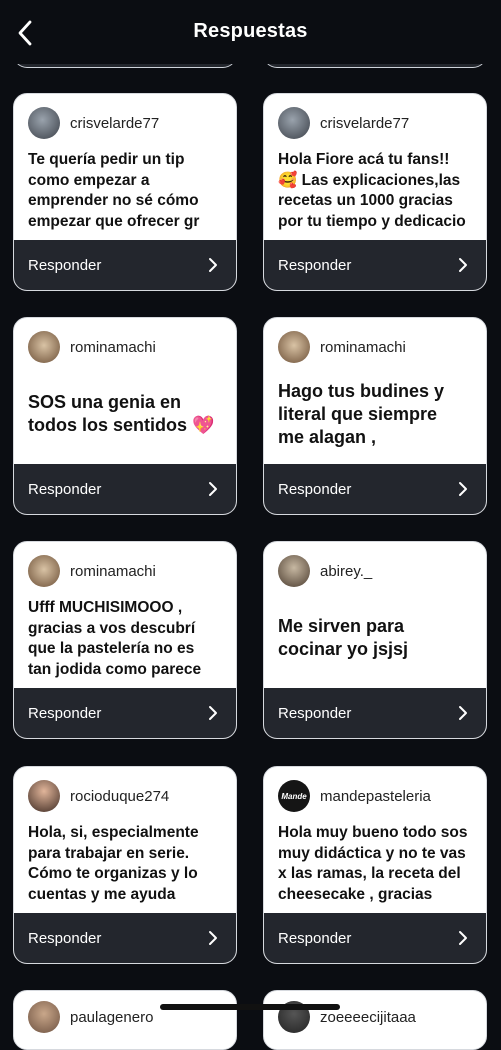 Image resolution: width=501 pixels, height=1050 pixels. I want to click on card-header: Mande mandepasteleria, so click(354, 796).